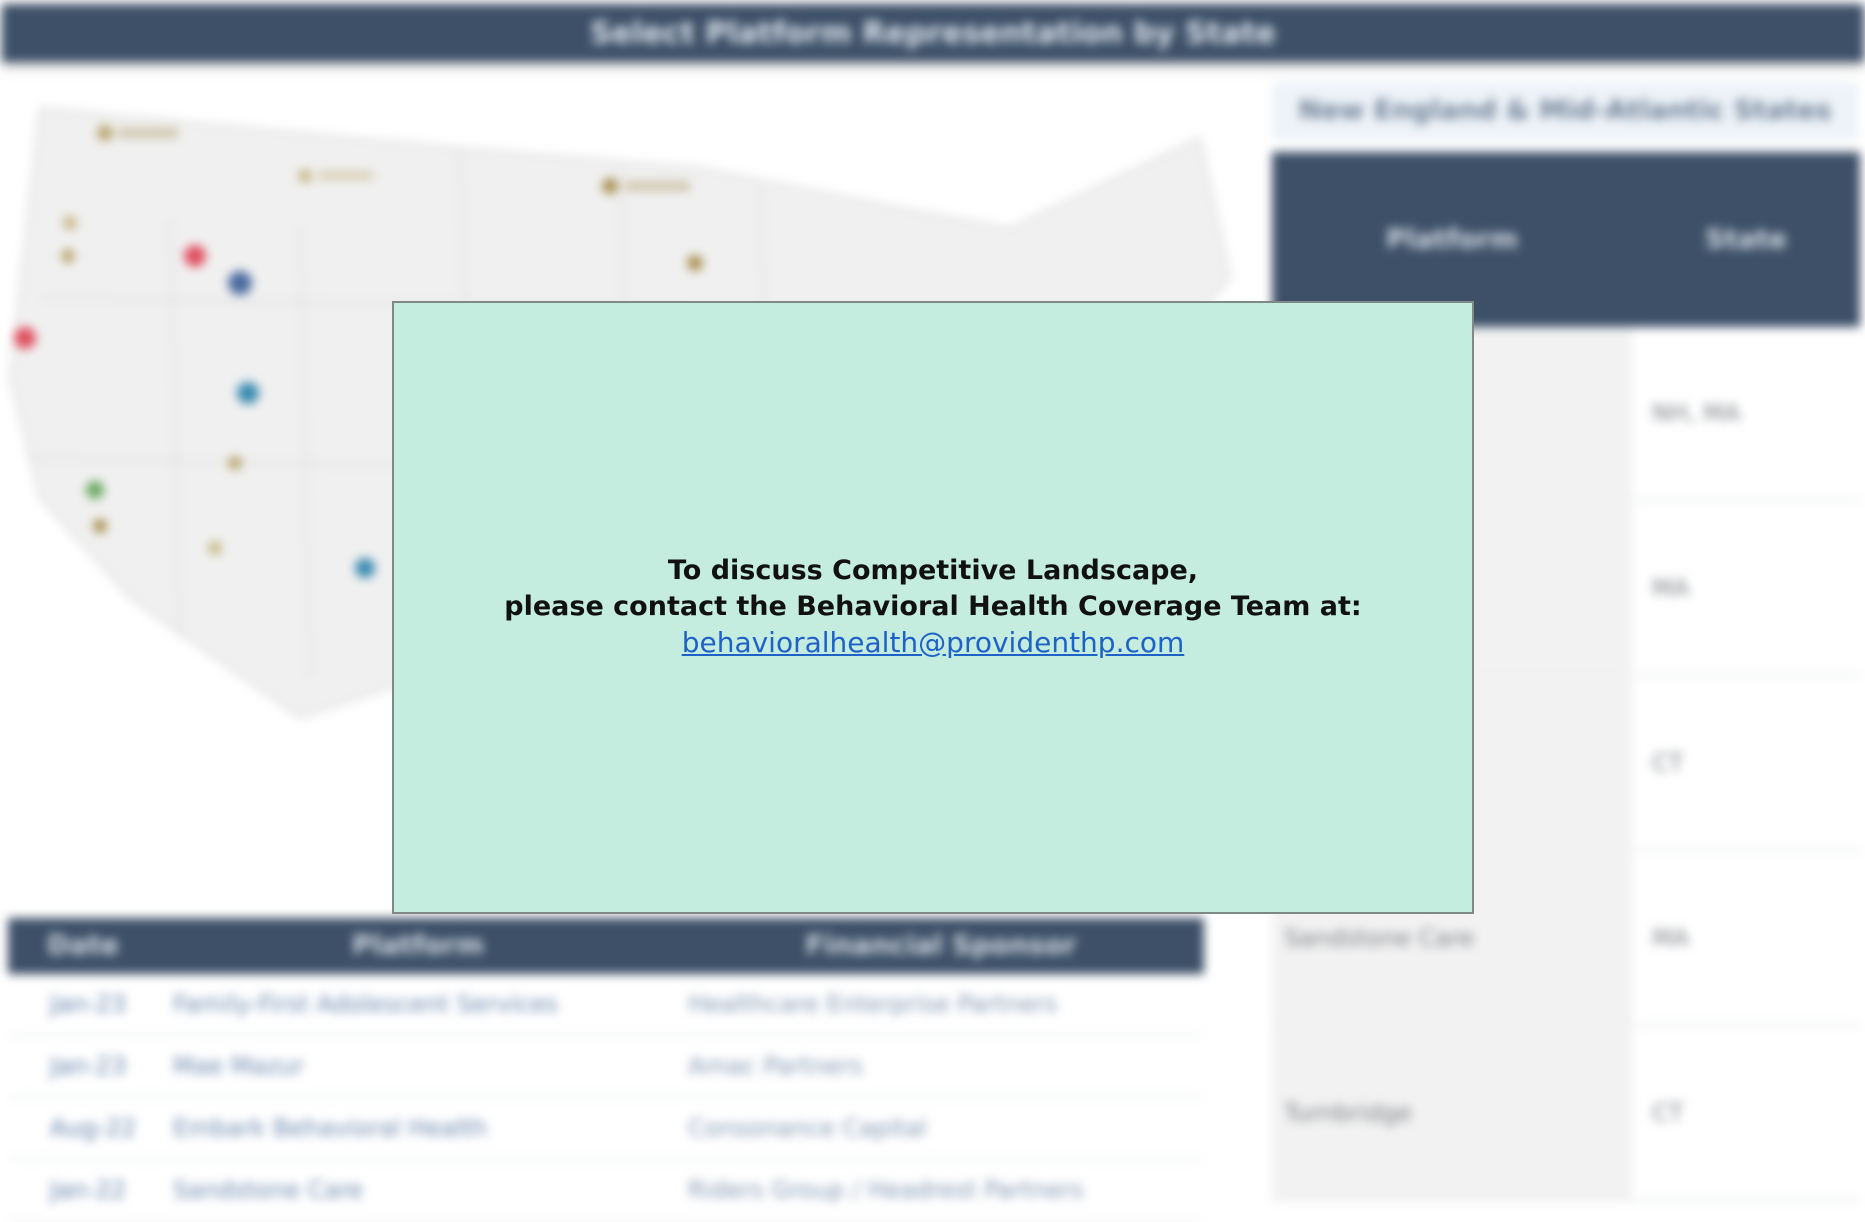 This screenshot has width=1865, height=1222. I want to click on side-row-state: NH, MA, so click(1696, 413).